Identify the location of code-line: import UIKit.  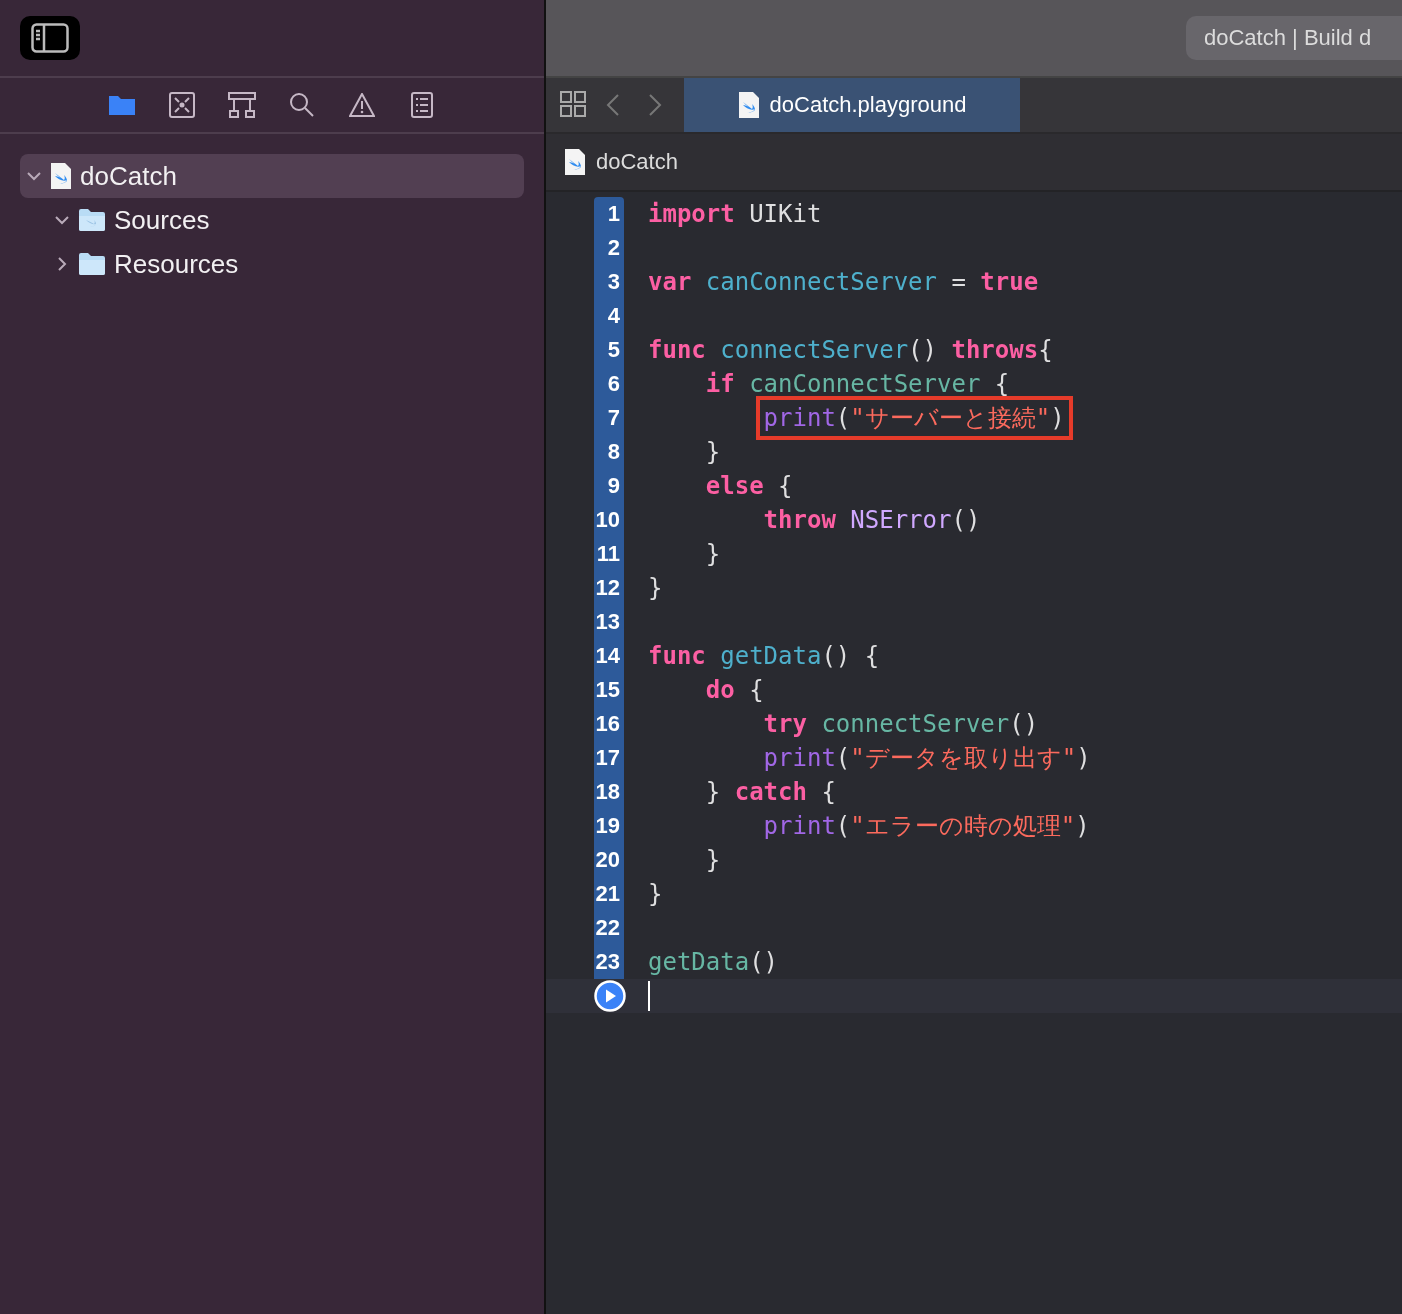
(735, 214).